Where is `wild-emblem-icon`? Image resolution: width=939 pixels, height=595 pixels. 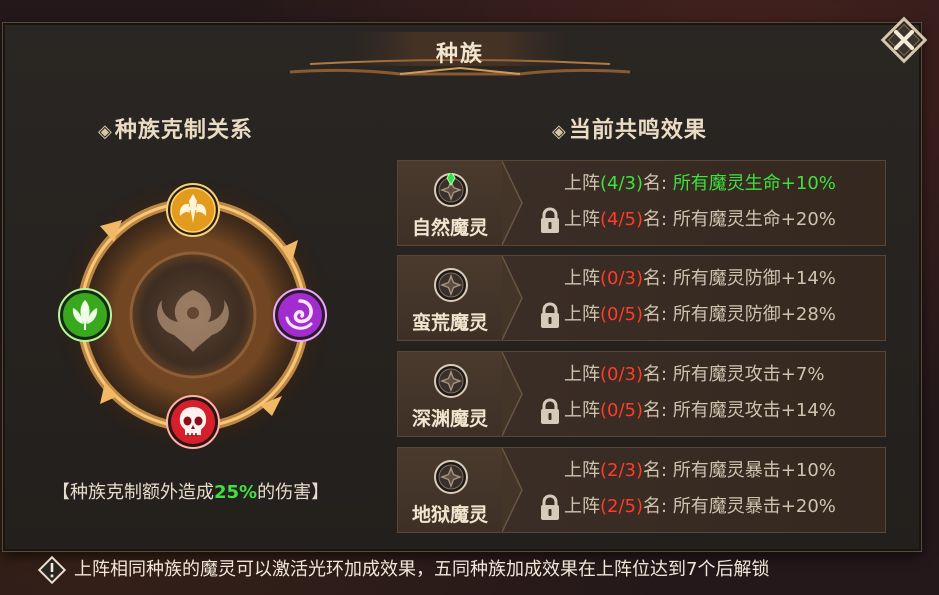
wild-emblem-icon is located at coordinates (451, 285).